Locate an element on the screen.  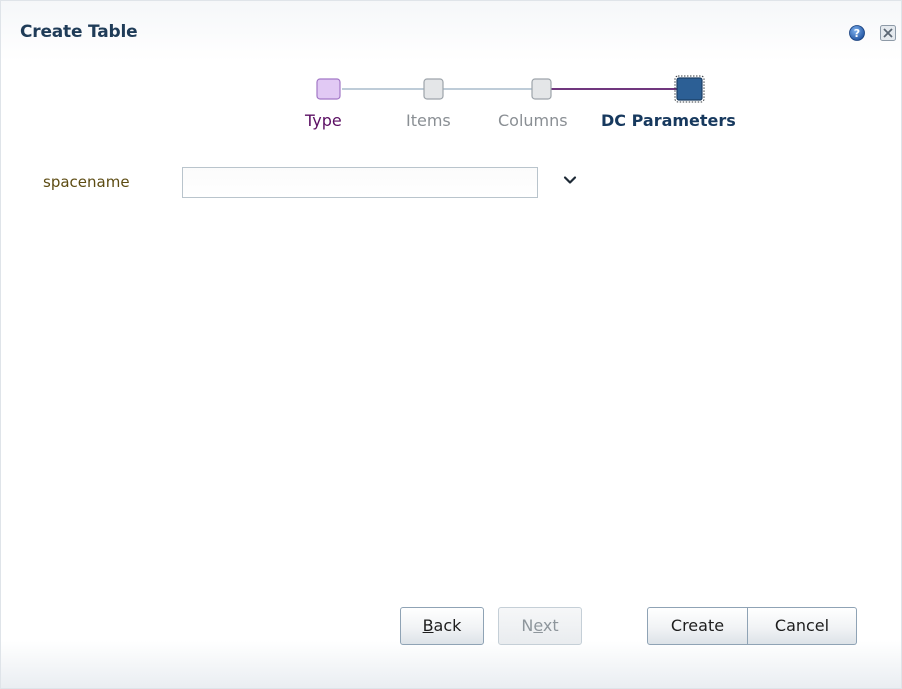
train-label-dc-parameters: DC Parameters is located at coordinates (668, 120).